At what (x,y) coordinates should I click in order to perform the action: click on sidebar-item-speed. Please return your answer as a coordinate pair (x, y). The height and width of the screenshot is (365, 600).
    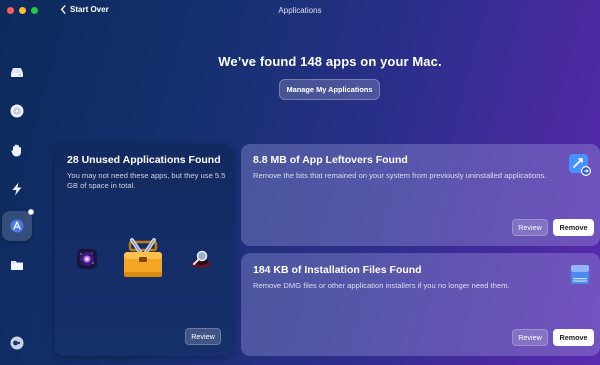
    Looking at the image, I should click on (17, 189).